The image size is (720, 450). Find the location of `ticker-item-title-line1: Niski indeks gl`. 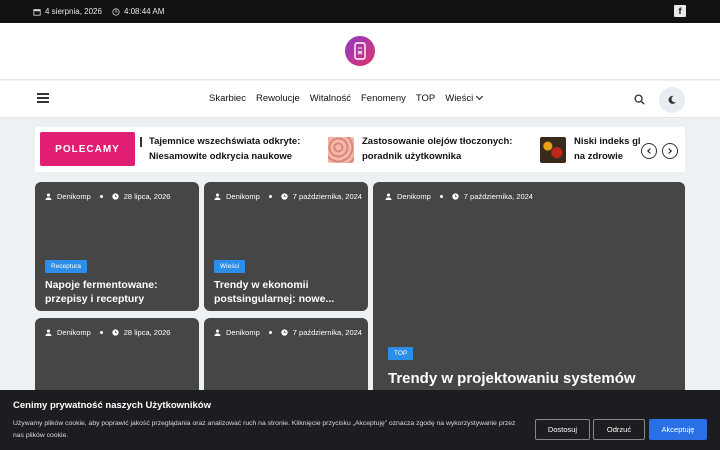

ticker-item-title-line1: Niski indeks gl is located at coordinates (607, 141).